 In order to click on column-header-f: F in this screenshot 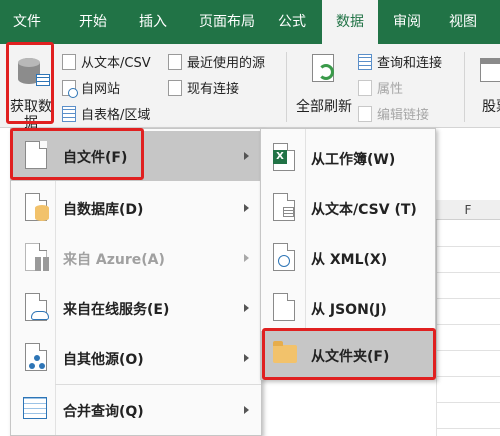, I will do `click(468, 210)`.